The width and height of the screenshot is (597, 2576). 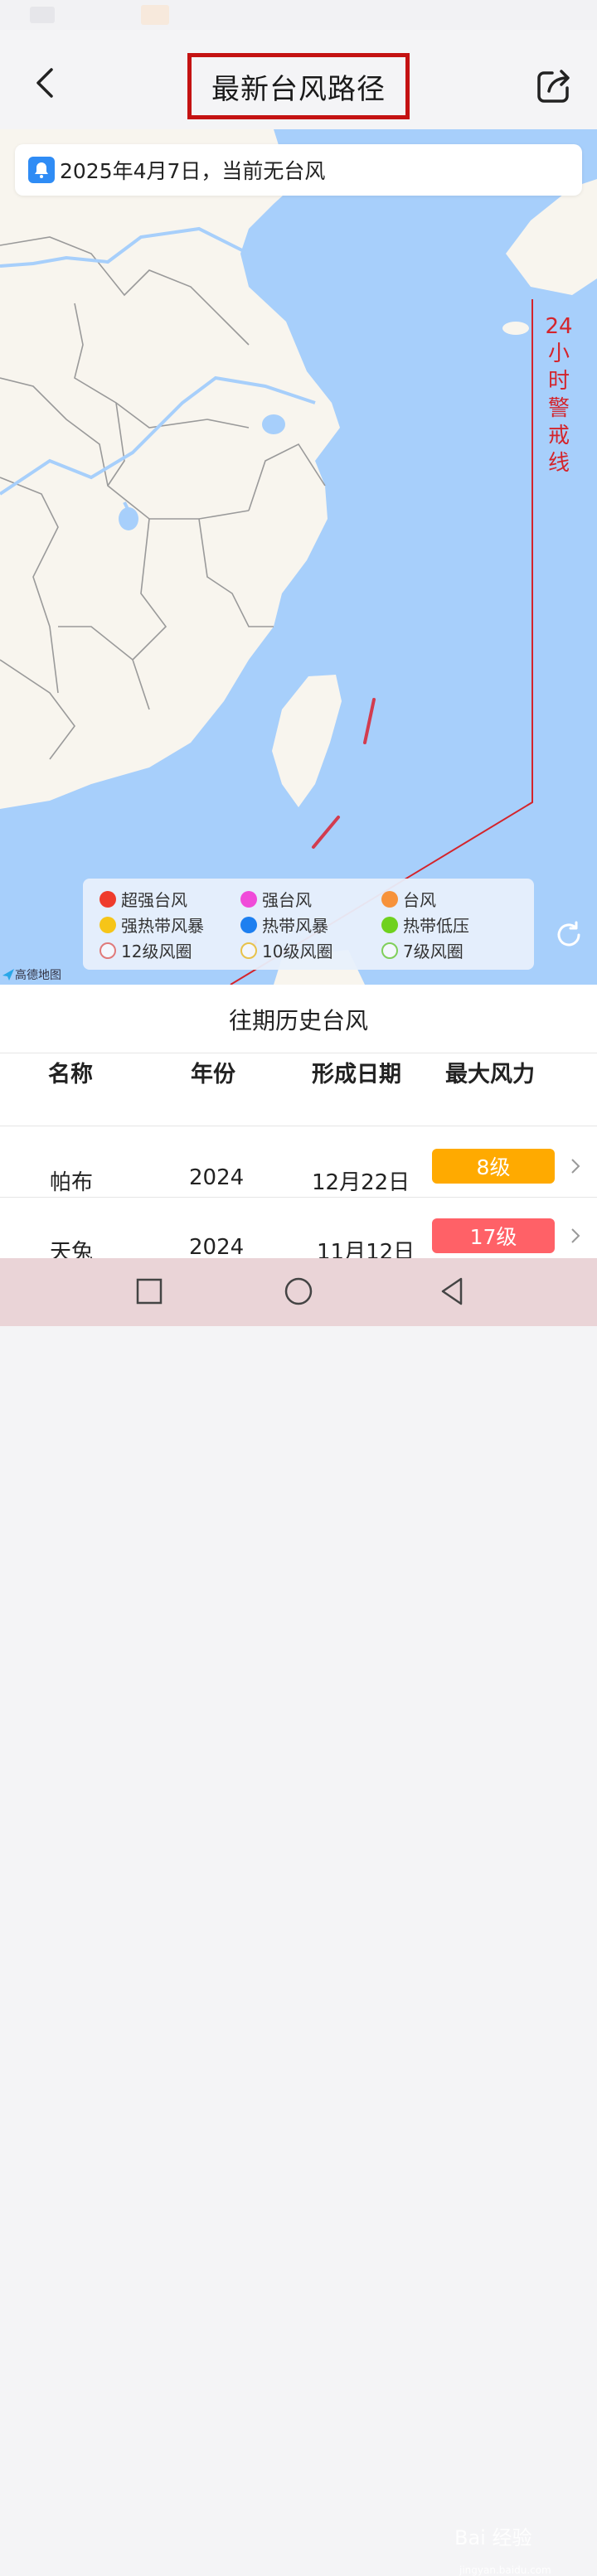 What do you see at coordinates (156, 951) in the screenshot?
I see `legend-label: 12级风圈` at bounding box center [156, 951].